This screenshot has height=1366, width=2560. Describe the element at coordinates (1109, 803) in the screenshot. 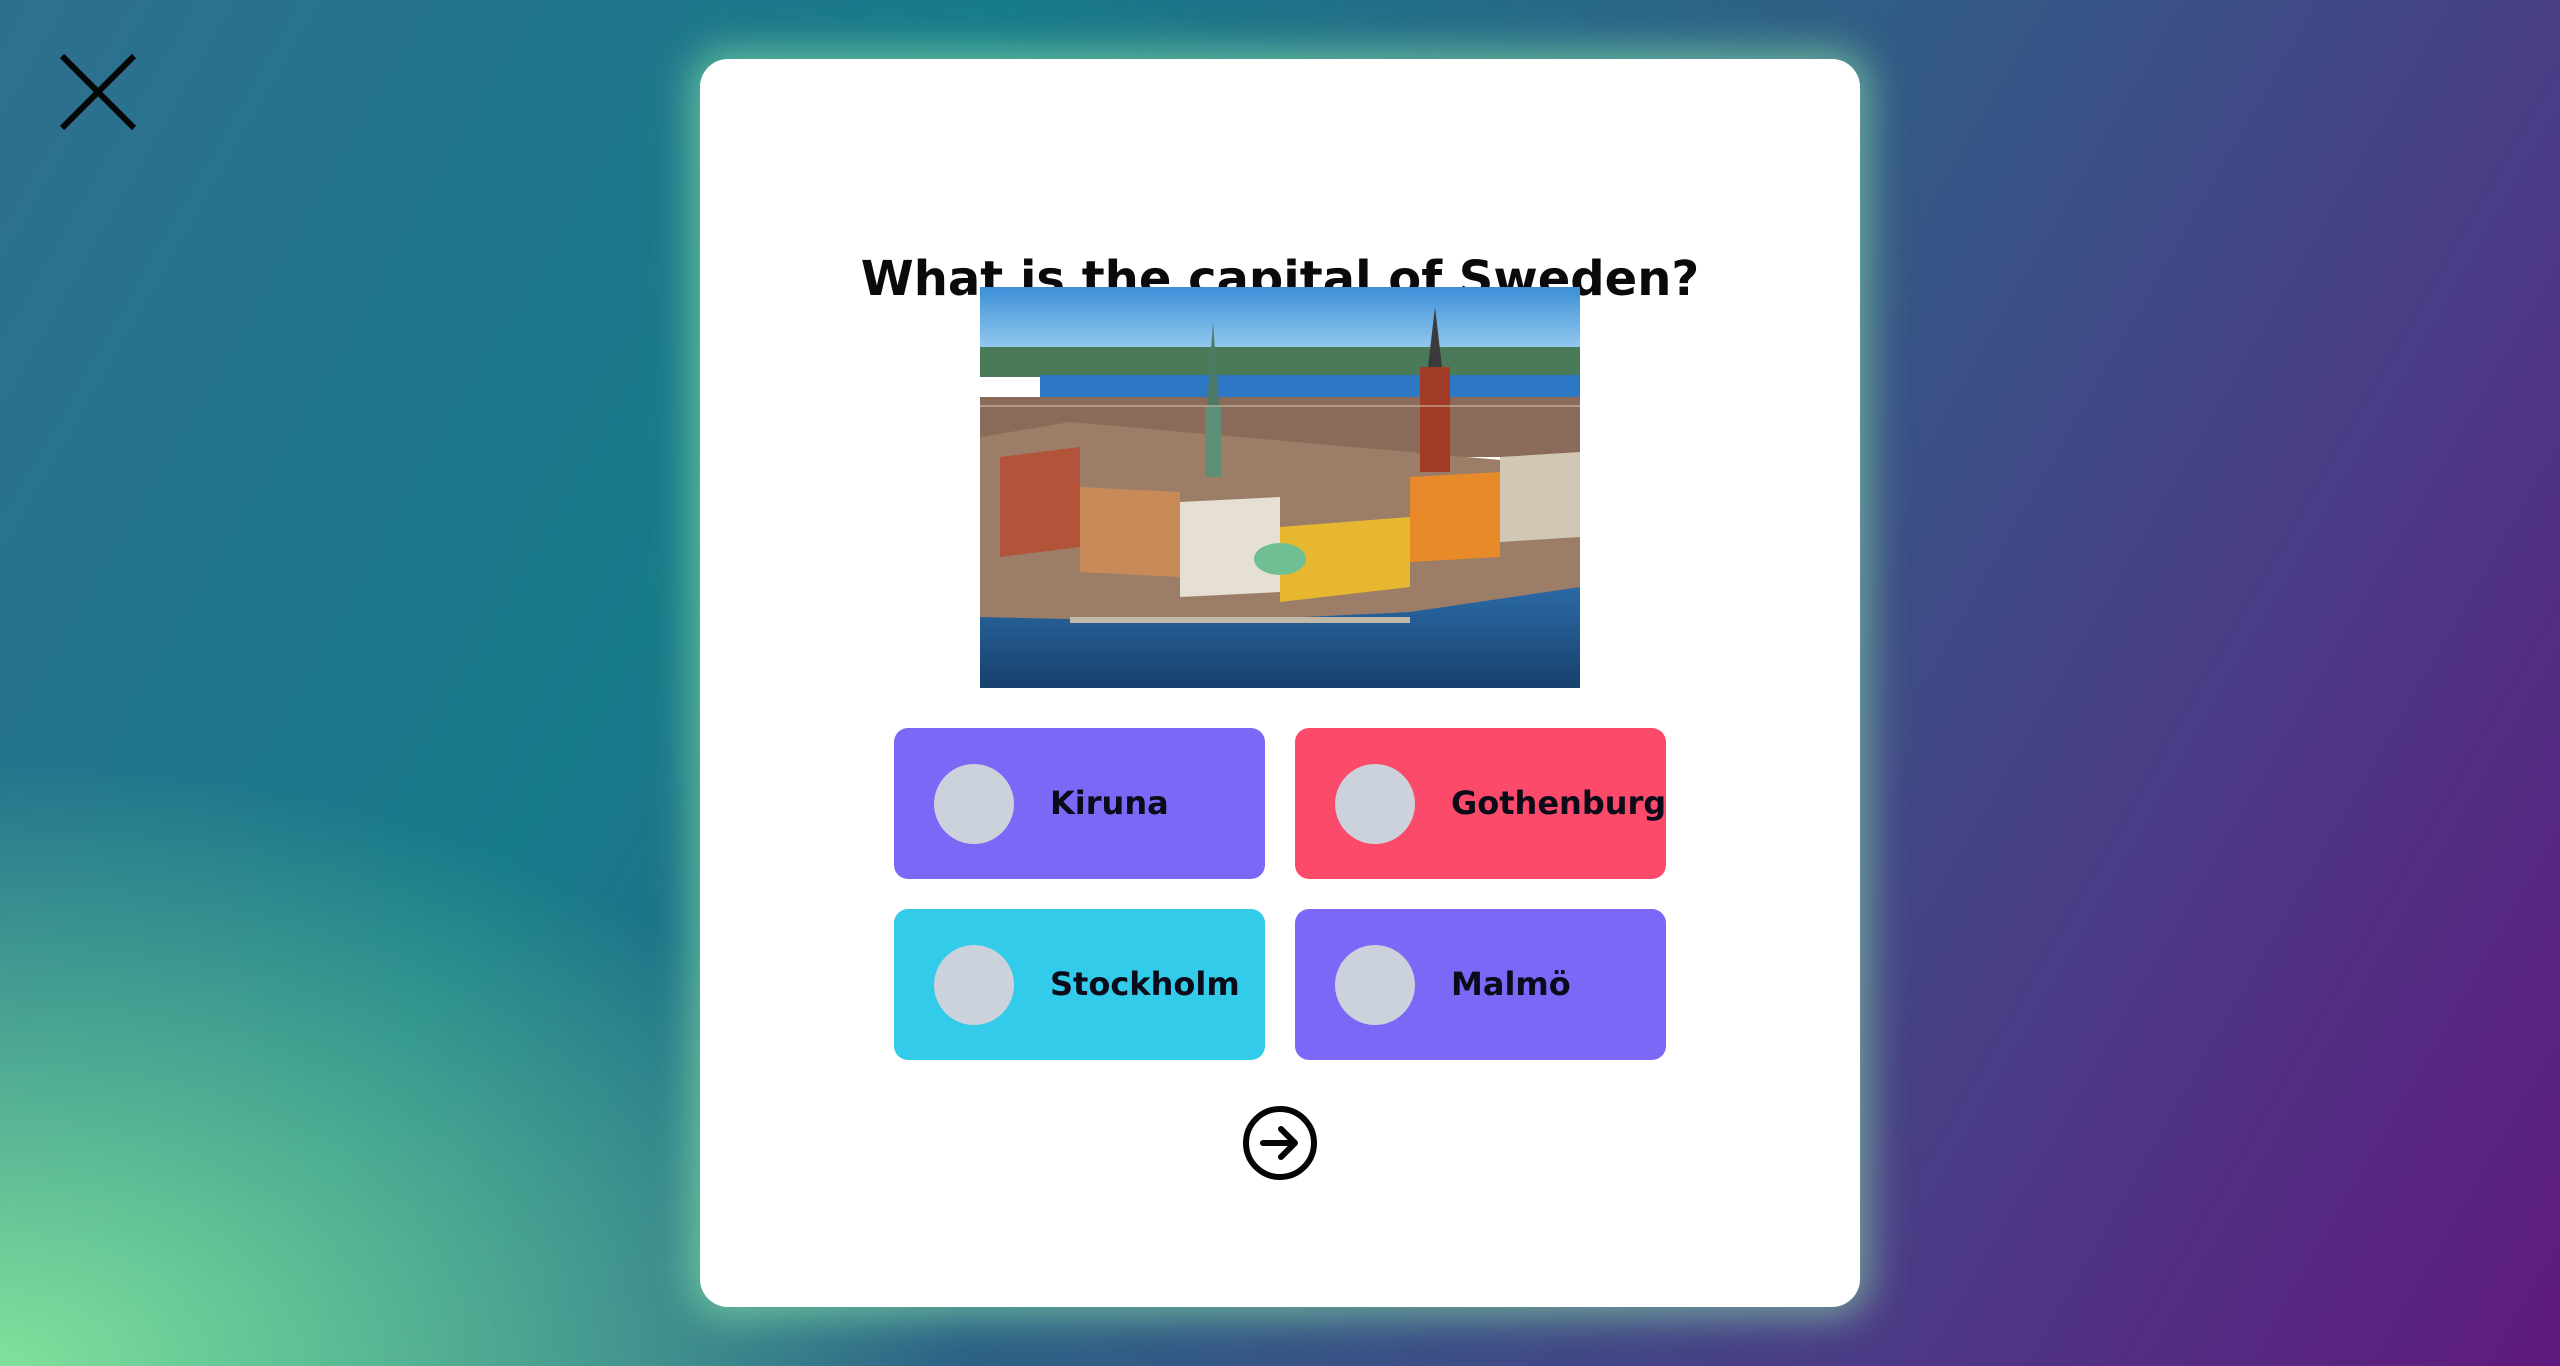

I see `answer-label: Kiruna` at that location.